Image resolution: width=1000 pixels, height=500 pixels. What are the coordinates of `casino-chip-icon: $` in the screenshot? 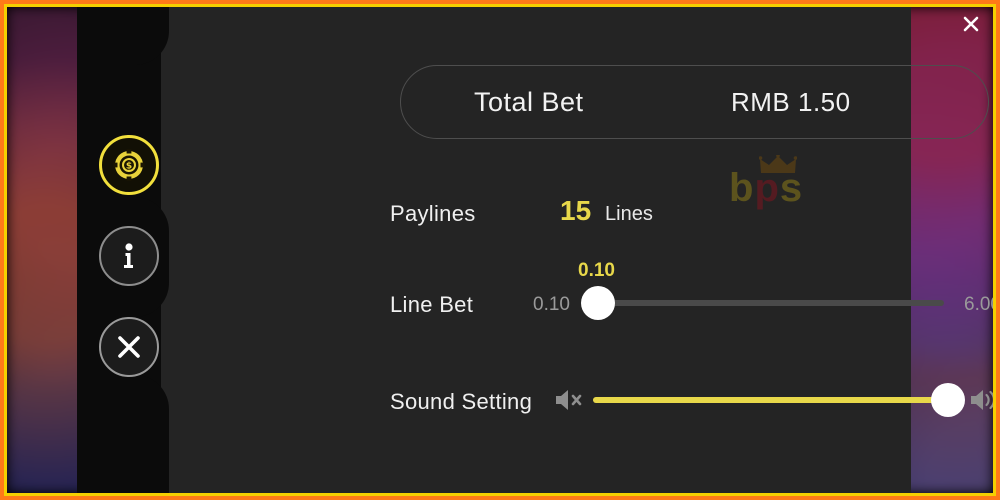 It's located at (129, 165).